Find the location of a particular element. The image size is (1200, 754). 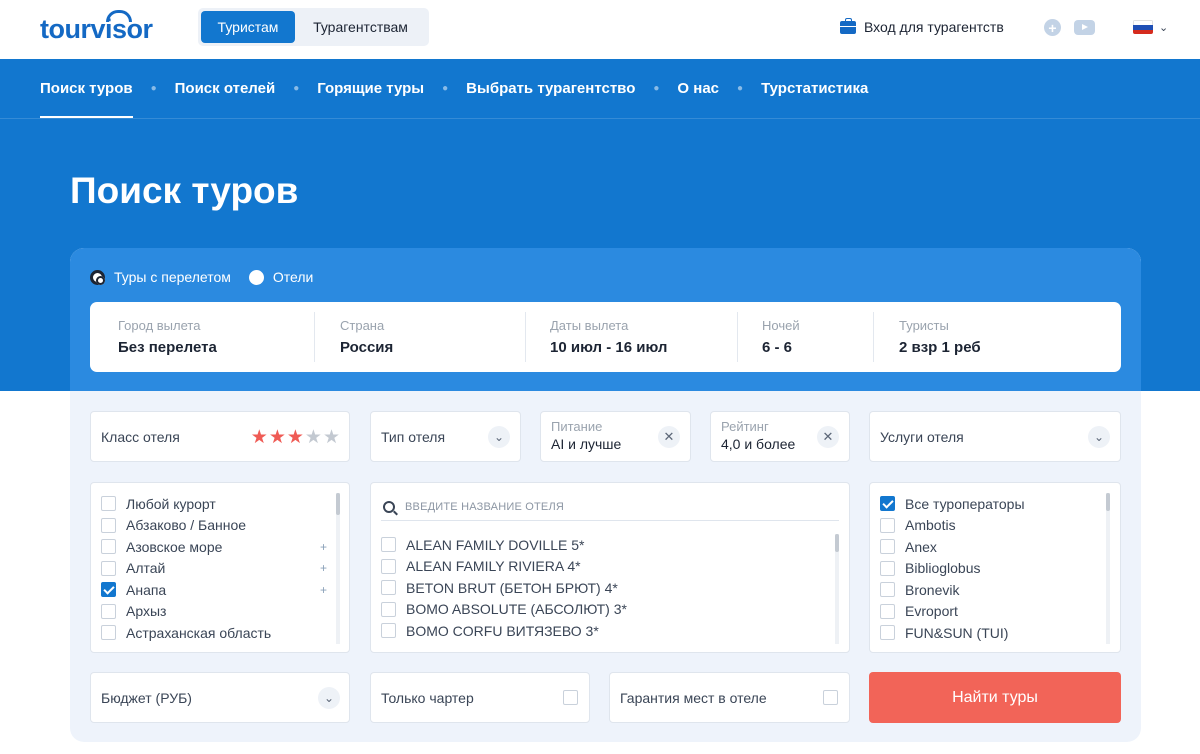

hotel-class-filter: Класс отеля ★ ★ ★ ★ ★ is located at coordinates (220, 436).